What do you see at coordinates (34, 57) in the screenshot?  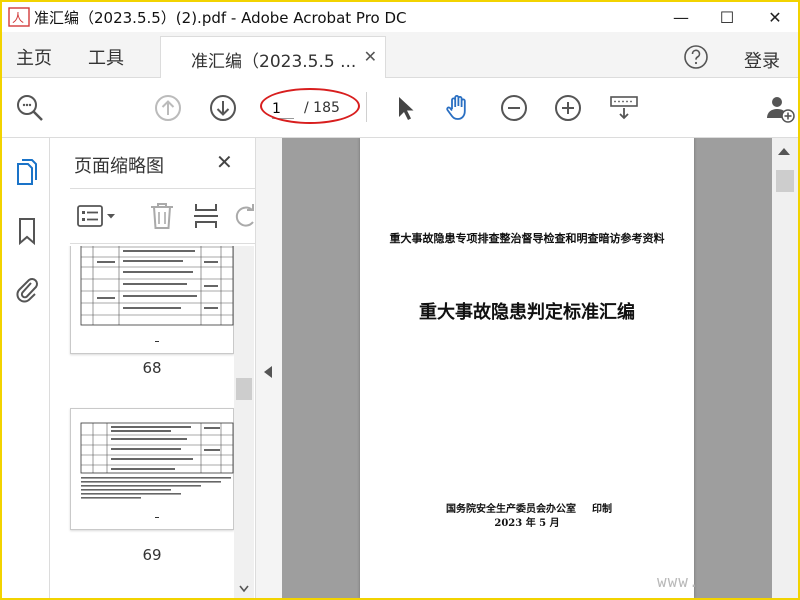 I see `tab-home: 主页` at bounding box center [34, 57].